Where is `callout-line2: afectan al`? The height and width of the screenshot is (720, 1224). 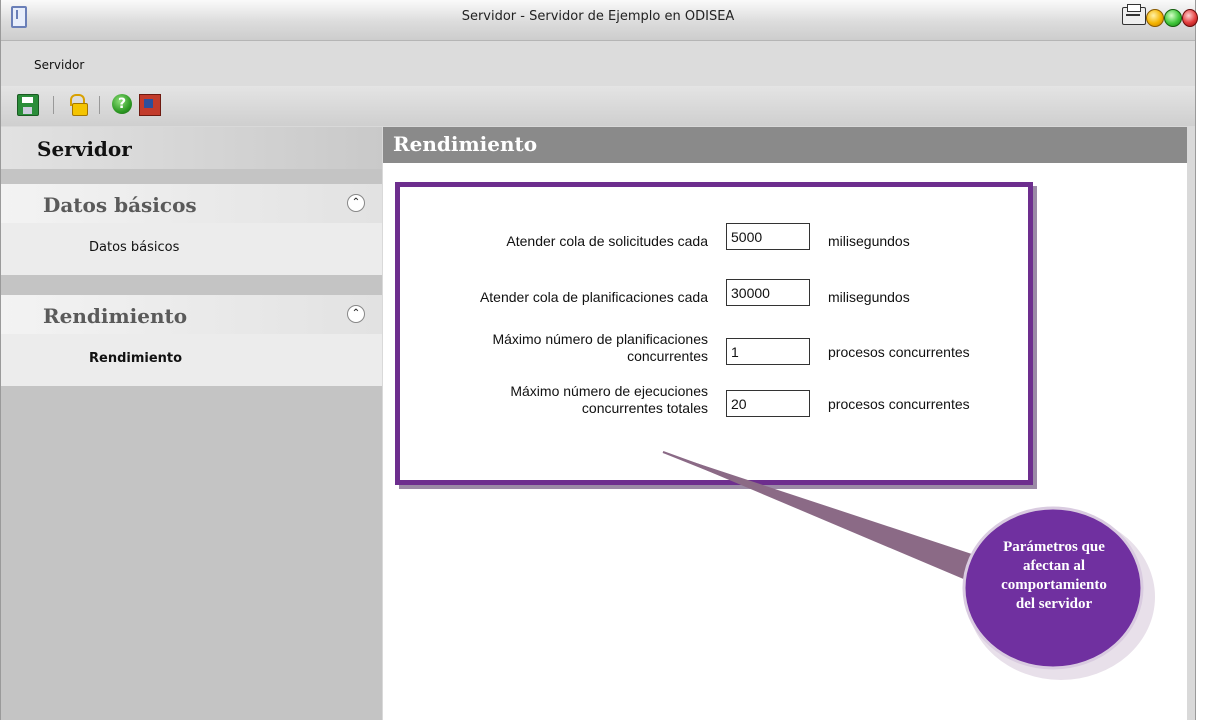
callout-line2: afectan al is located at coordinates (1054, 566).